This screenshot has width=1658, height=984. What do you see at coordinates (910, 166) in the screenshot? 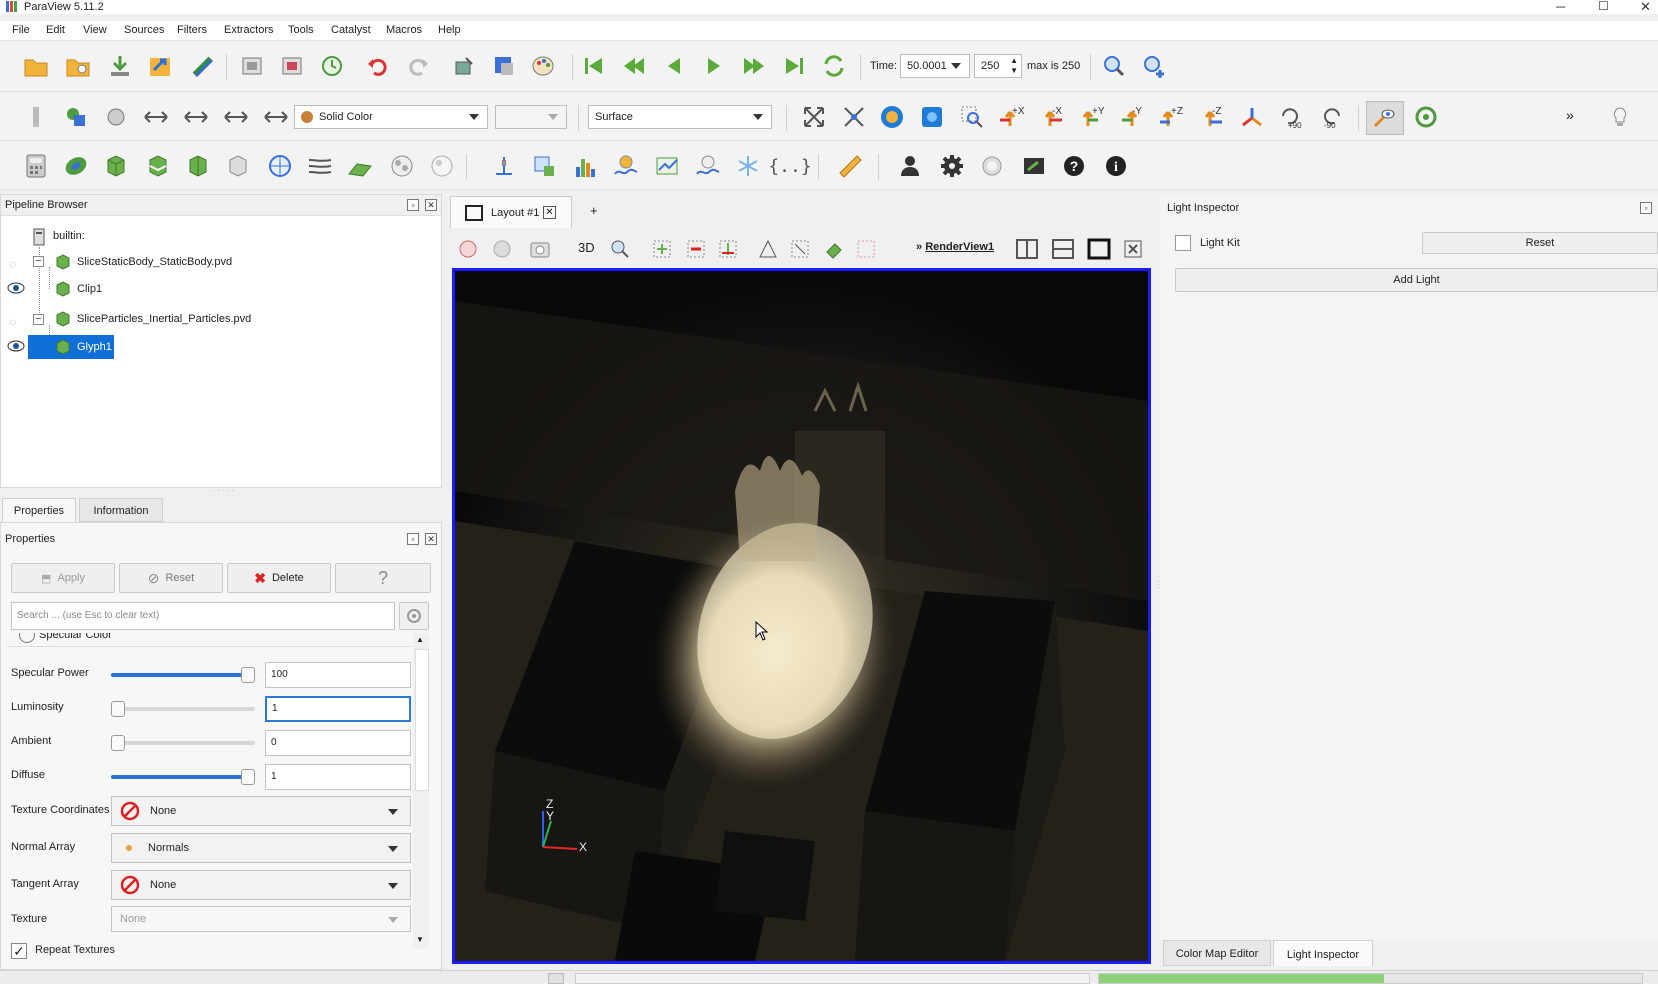
I see `user-icon` at bounding box center [910, 166].